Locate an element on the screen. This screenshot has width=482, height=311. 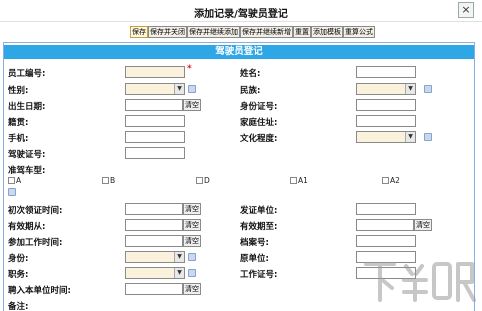
archive-no-label: 档案号: is located at coordinates (254, 243).